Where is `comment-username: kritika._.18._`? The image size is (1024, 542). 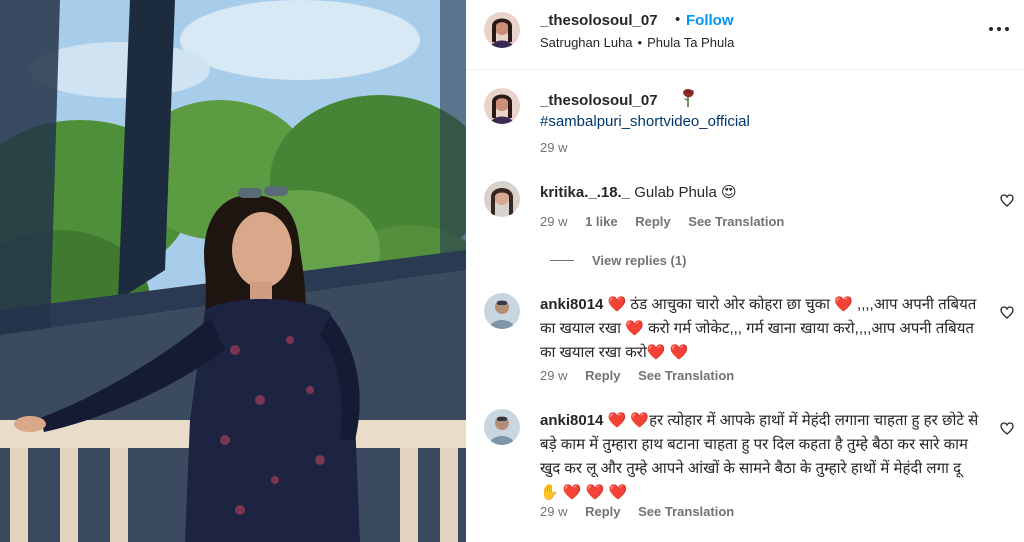
comment-username: kritika._.18._ is located at coordinates (585, 192).